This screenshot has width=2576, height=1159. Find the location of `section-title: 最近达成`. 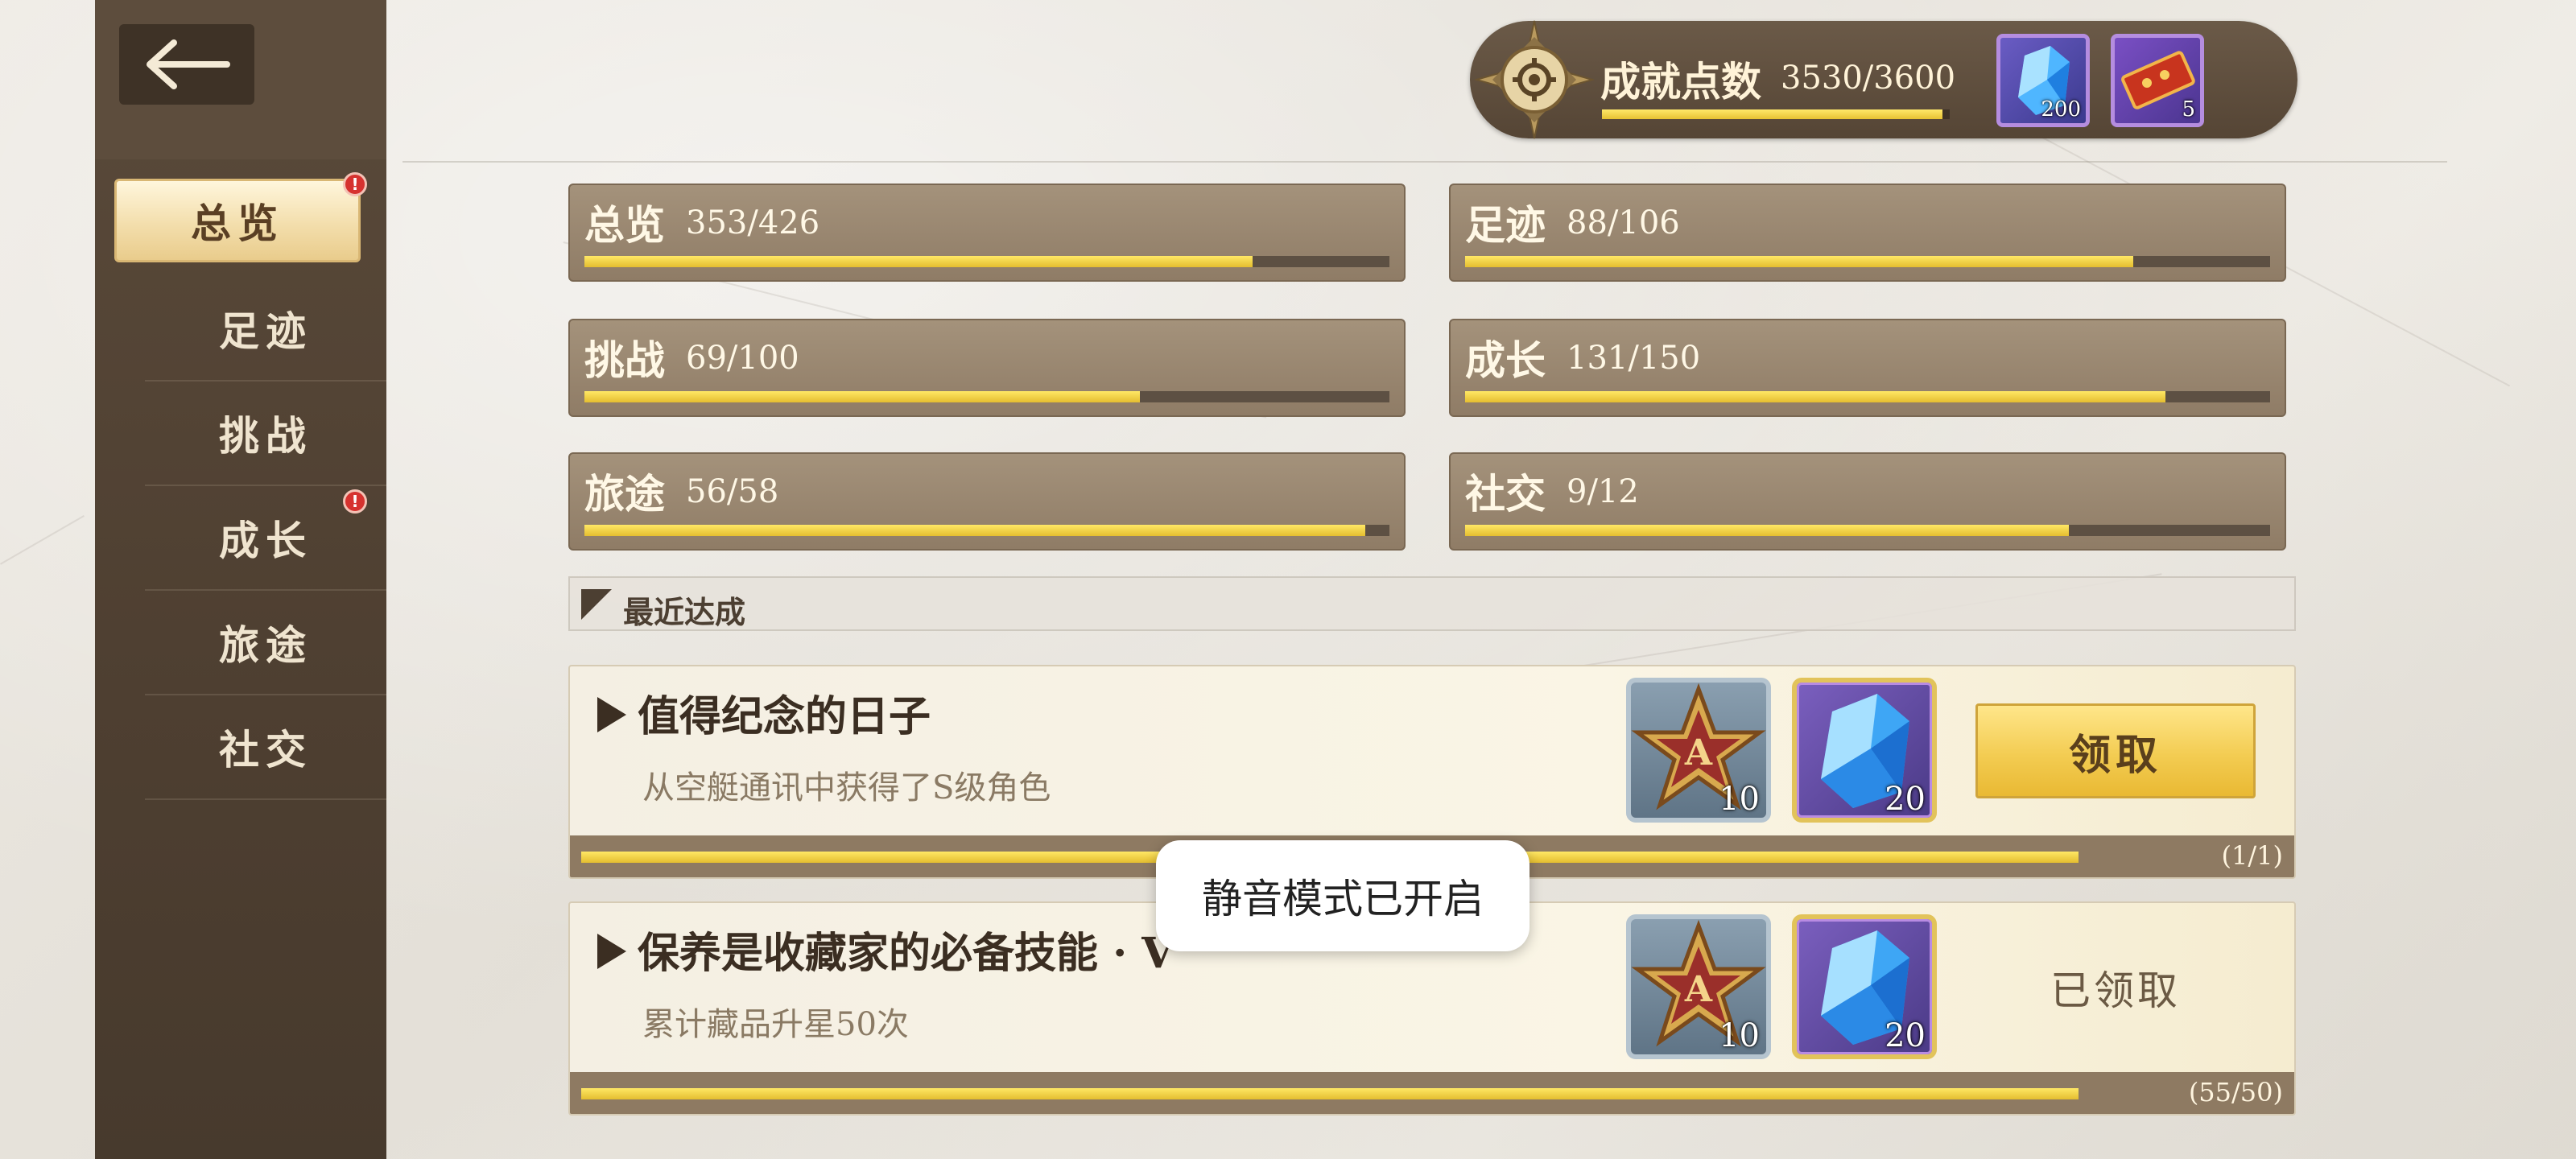

section-title: 最近达成 is located at coordinates (684, 612).